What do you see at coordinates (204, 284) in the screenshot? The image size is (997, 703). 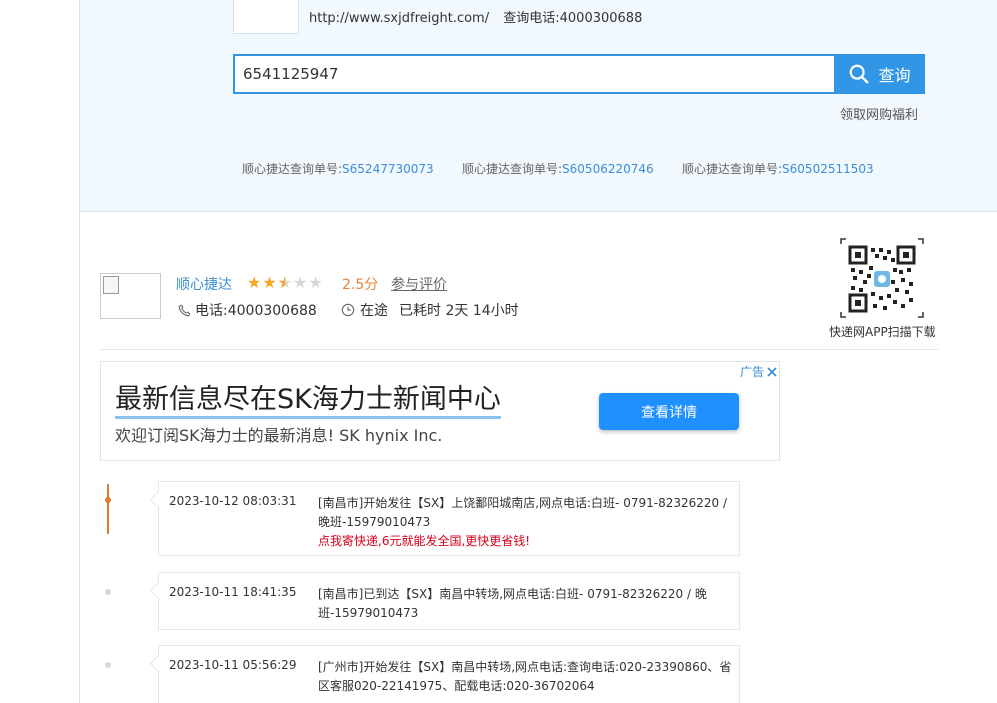 I see `company-name: 顺心捷达` at bounding box center [204, 284].